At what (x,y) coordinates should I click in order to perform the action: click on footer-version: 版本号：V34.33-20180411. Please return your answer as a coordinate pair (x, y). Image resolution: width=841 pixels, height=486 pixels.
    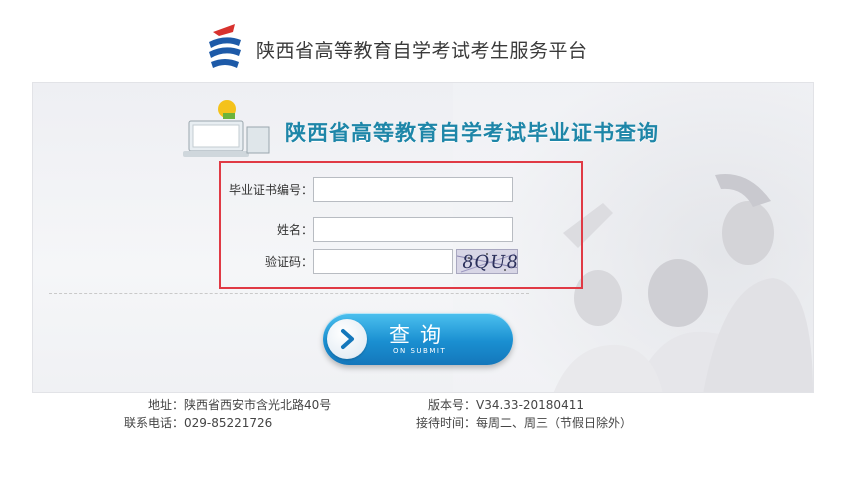
    Looking at the image, I should click on (506, 405).